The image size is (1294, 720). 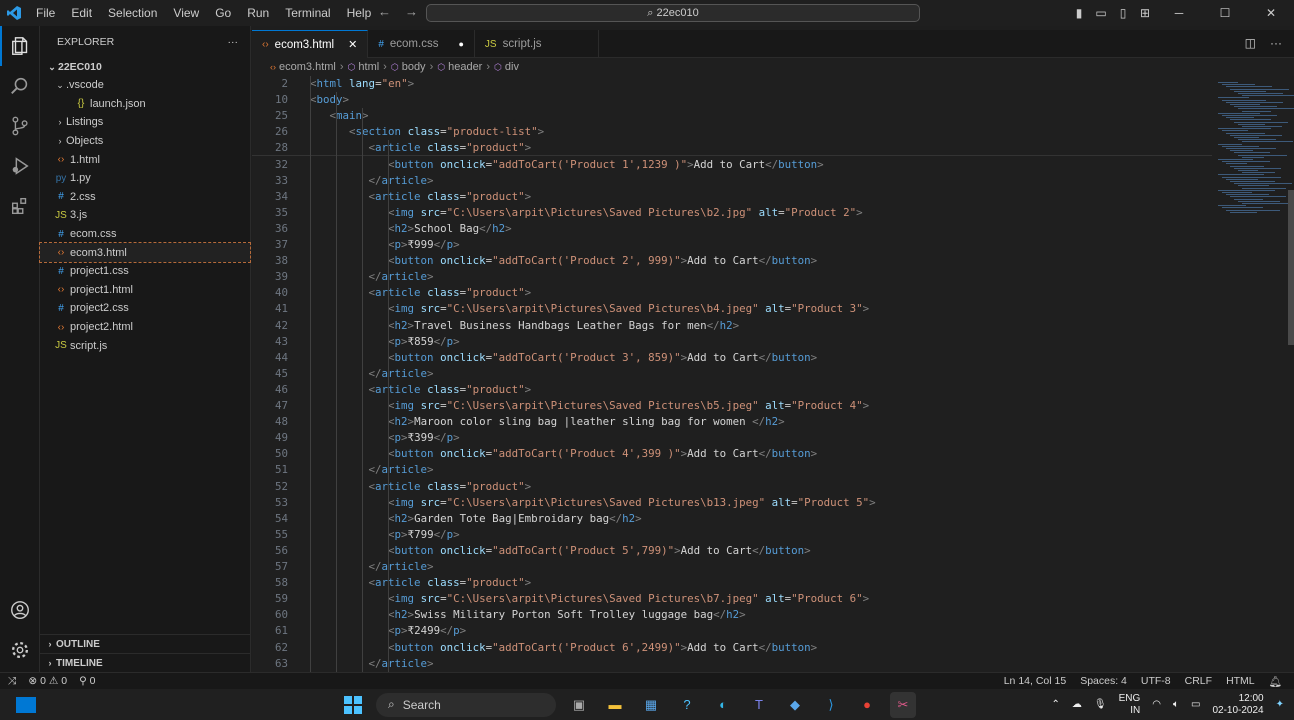 What do you see at coordinates (145, 308) in the screenshot?
I see `file-tree-item: # project2.css` at bounding box center [145, 308].